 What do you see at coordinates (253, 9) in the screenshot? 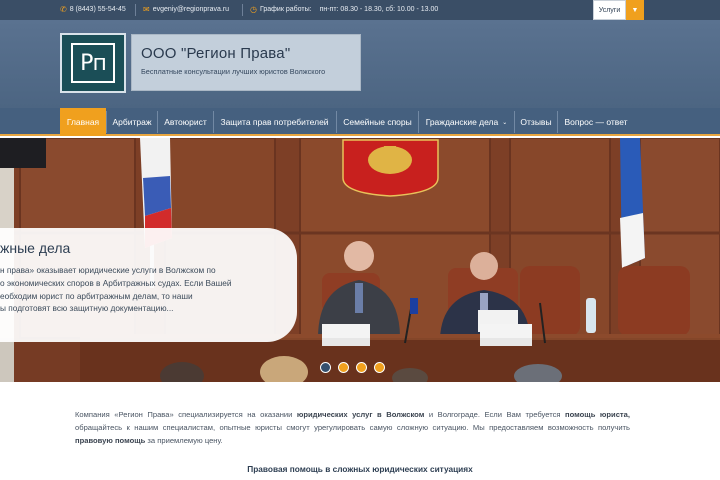
I see `clock-icon: ◷` at bounding box center [253, 9].